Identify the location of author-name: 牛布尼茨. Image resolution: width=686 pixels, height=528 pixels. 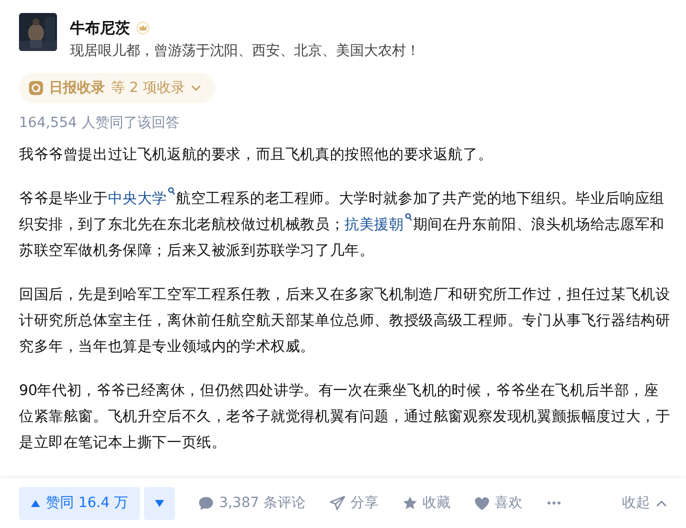
(100, 28).